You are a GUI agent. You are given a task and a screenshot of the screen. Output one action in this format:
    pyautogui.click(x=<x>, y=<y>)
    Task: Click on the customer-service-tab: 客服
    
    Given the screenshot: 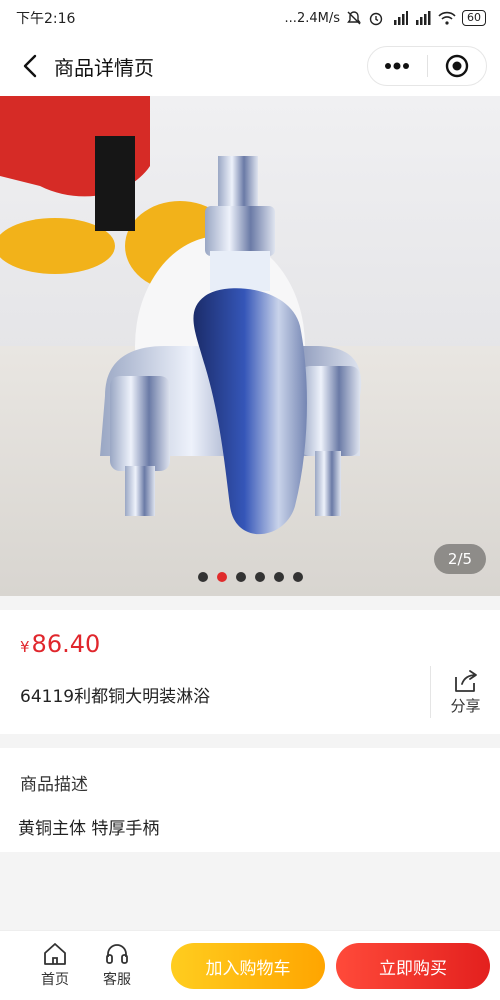 What is the action you would take?
    pyautogui.click(x=117, y=965)
    